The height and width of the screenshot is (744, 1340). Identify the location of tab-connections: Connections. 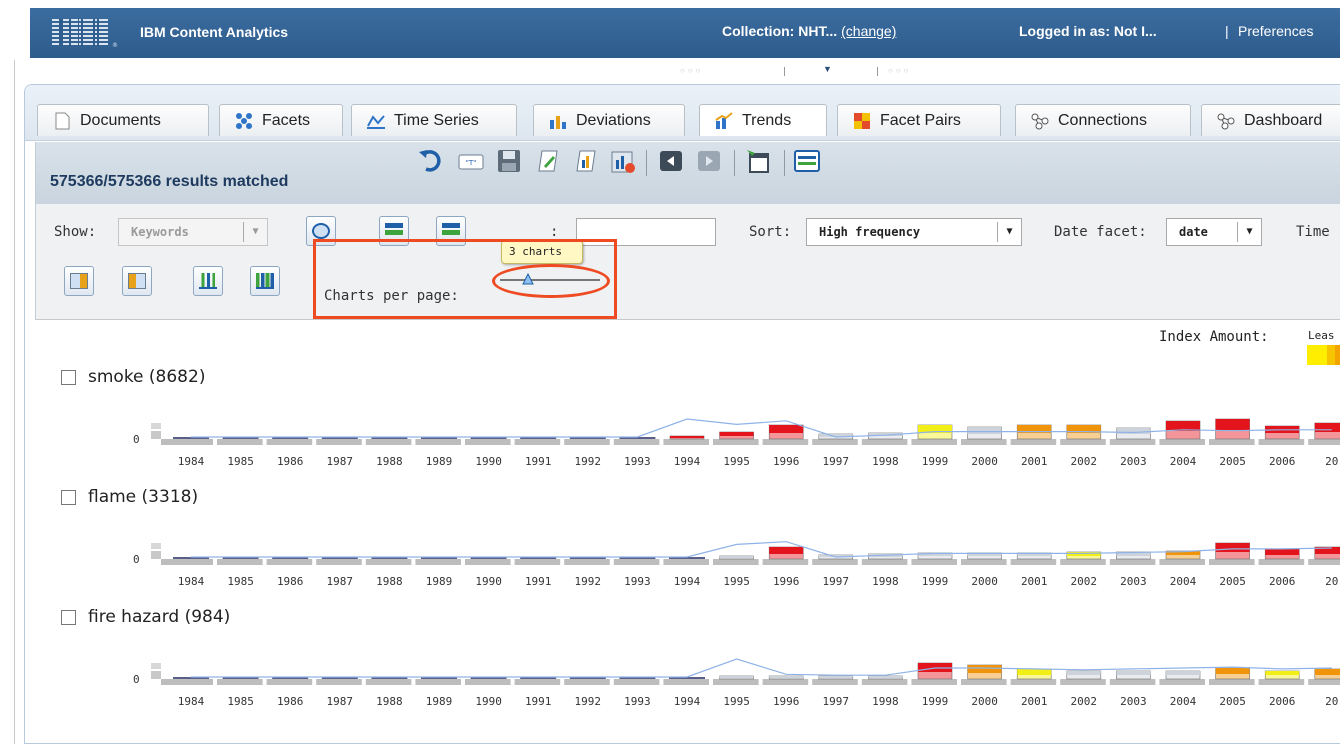
(1103, 120).